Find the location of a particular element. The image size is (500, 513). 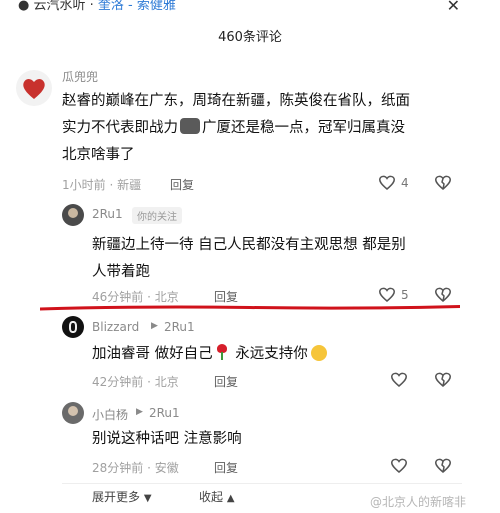

source-link: 奎洛 - 索健雅 is located at coordinates (137, 6).